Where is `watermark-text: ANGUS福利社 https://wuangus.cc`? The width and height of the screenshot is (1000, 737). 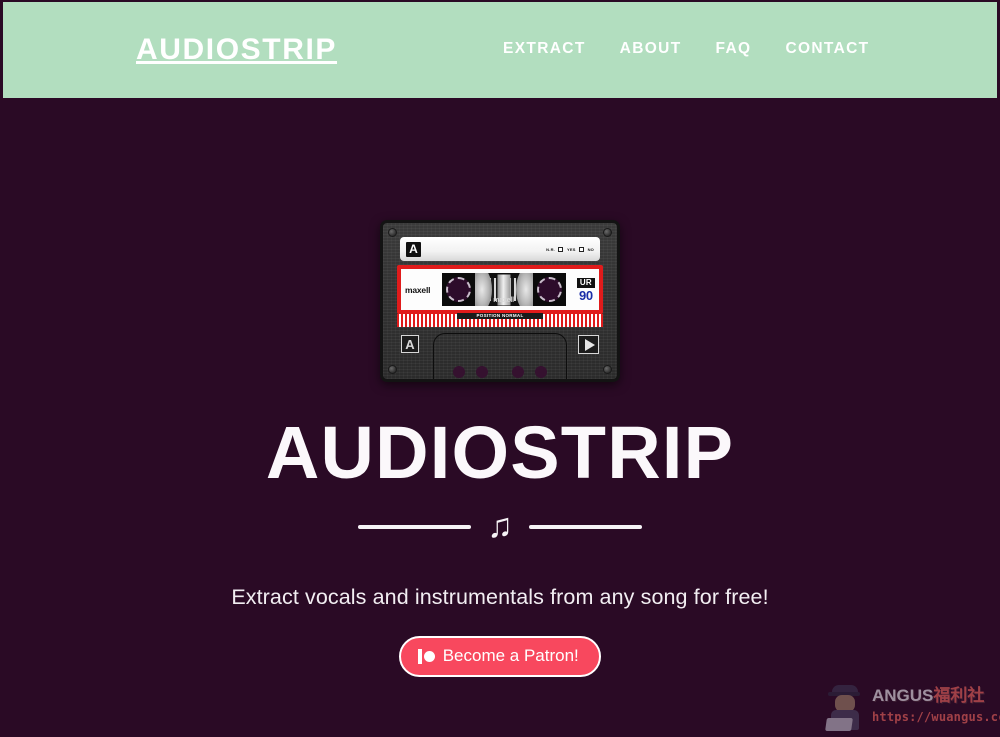
watermark-text: ANGUS福利社 https://wuangus.cc is located at coordinates (936, 705).